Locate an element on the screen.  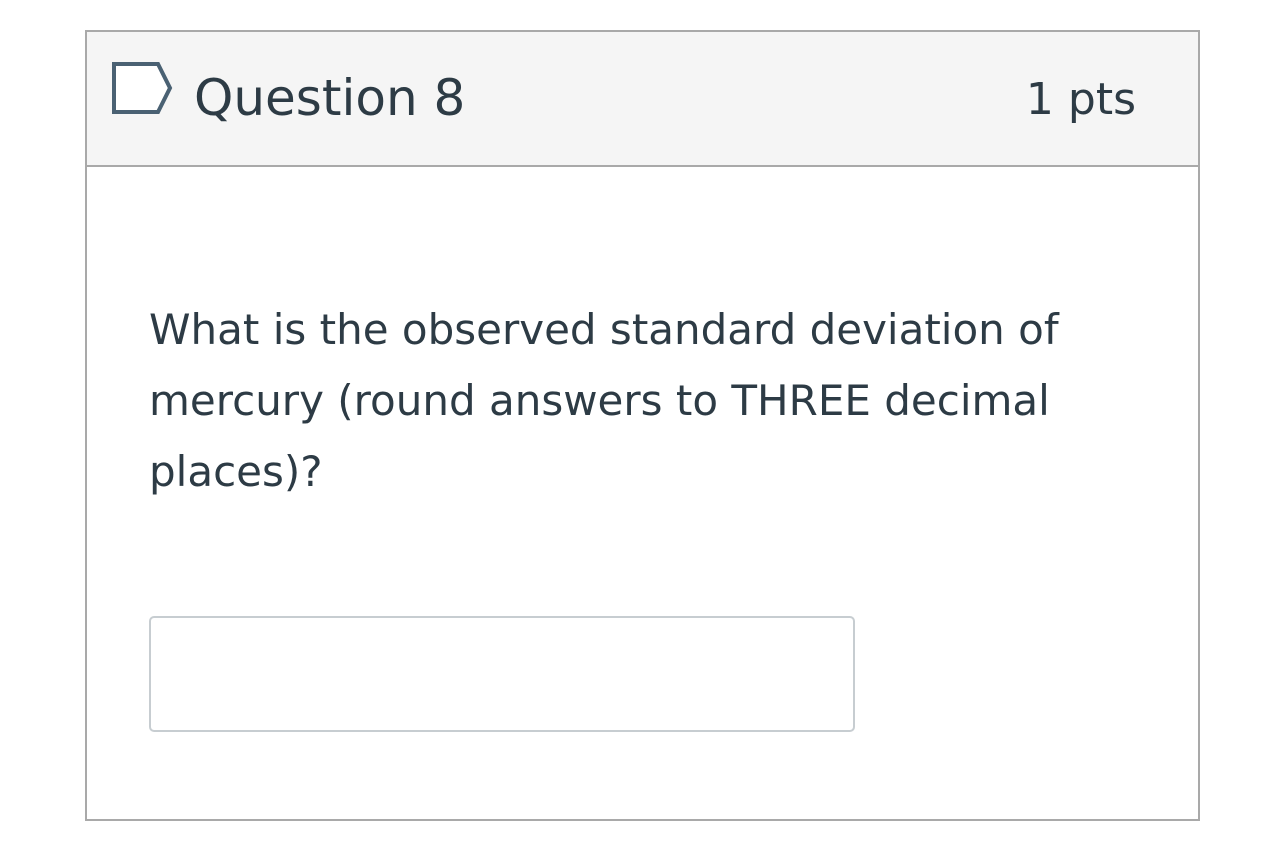
flag-question-icon is located at coordinates (143, 88).